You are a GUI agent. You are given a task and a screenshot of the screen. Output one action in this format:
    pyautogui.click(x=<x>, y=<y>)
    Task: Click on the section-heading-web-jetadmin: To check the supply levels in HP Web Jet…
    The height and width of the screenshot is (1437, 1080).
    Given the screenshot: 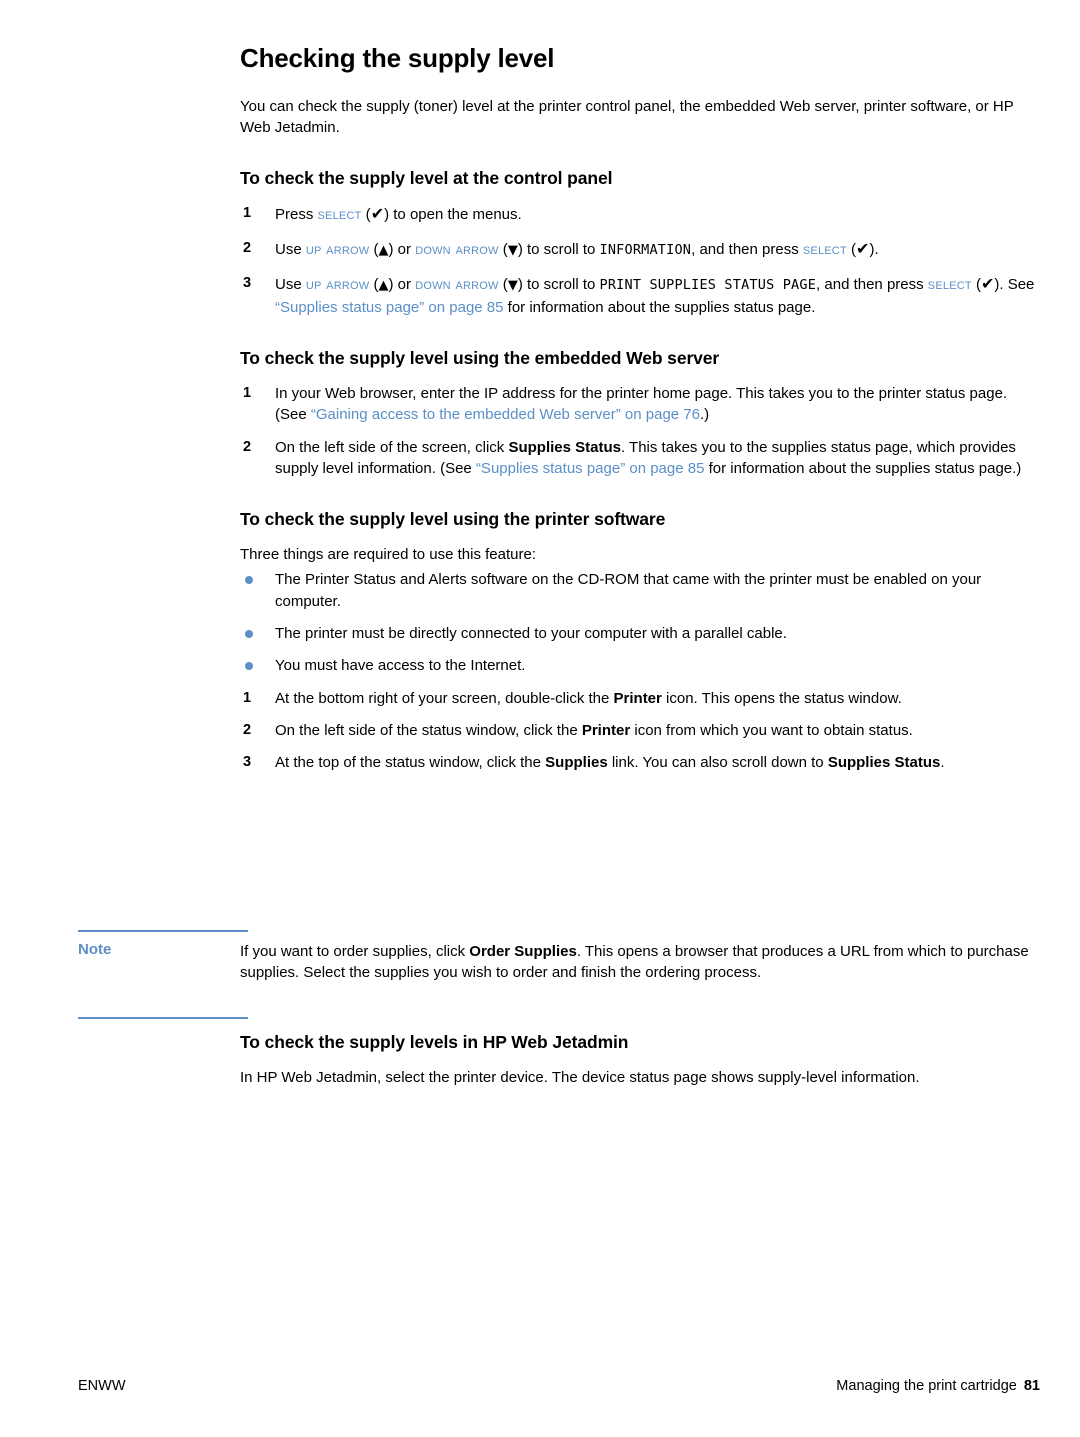 What is the action you would take?
    pyautogui.click(x=434, y=1042)
    